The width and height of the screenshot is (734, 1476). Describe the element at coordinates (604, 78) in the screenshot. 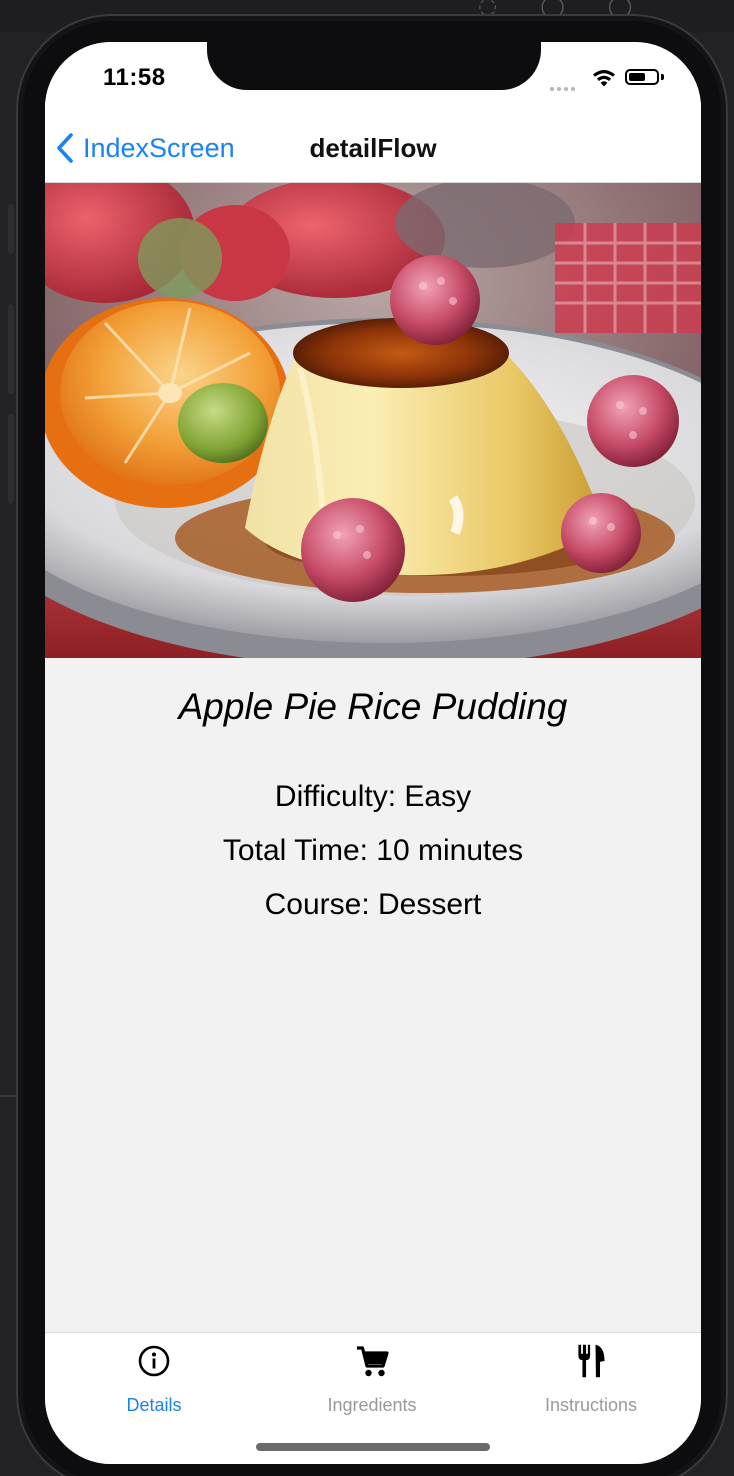

I see `wifi-icon` at that location.